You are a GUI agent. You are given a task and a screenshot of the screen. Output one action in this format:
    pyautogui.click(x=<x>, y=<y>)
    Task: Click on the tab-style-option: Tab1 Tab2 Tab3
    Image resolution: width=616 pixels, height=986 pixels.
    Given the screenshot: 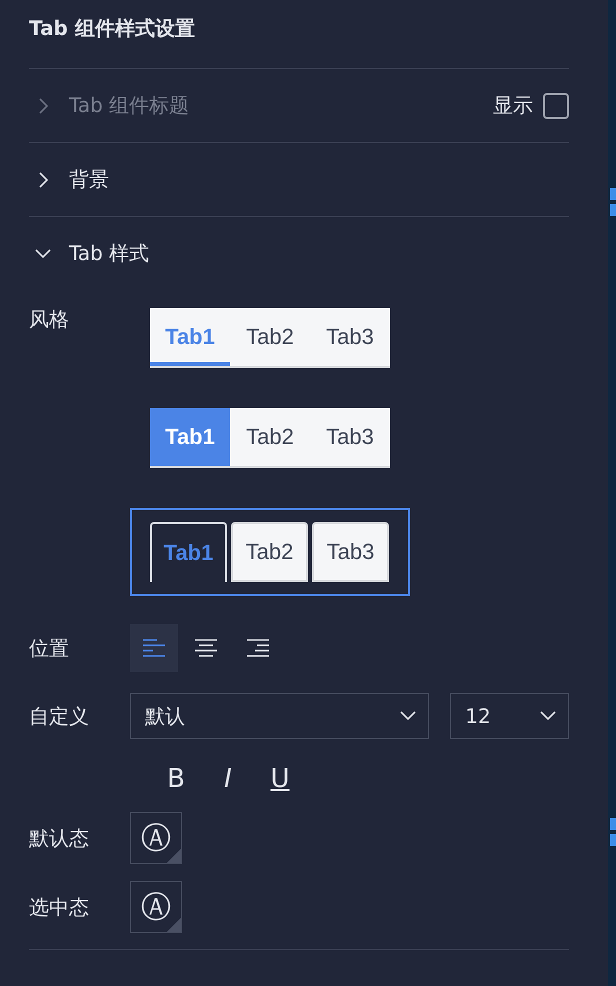 What is the action you would take?
    pyautogui.click(x=270, y=552)
    